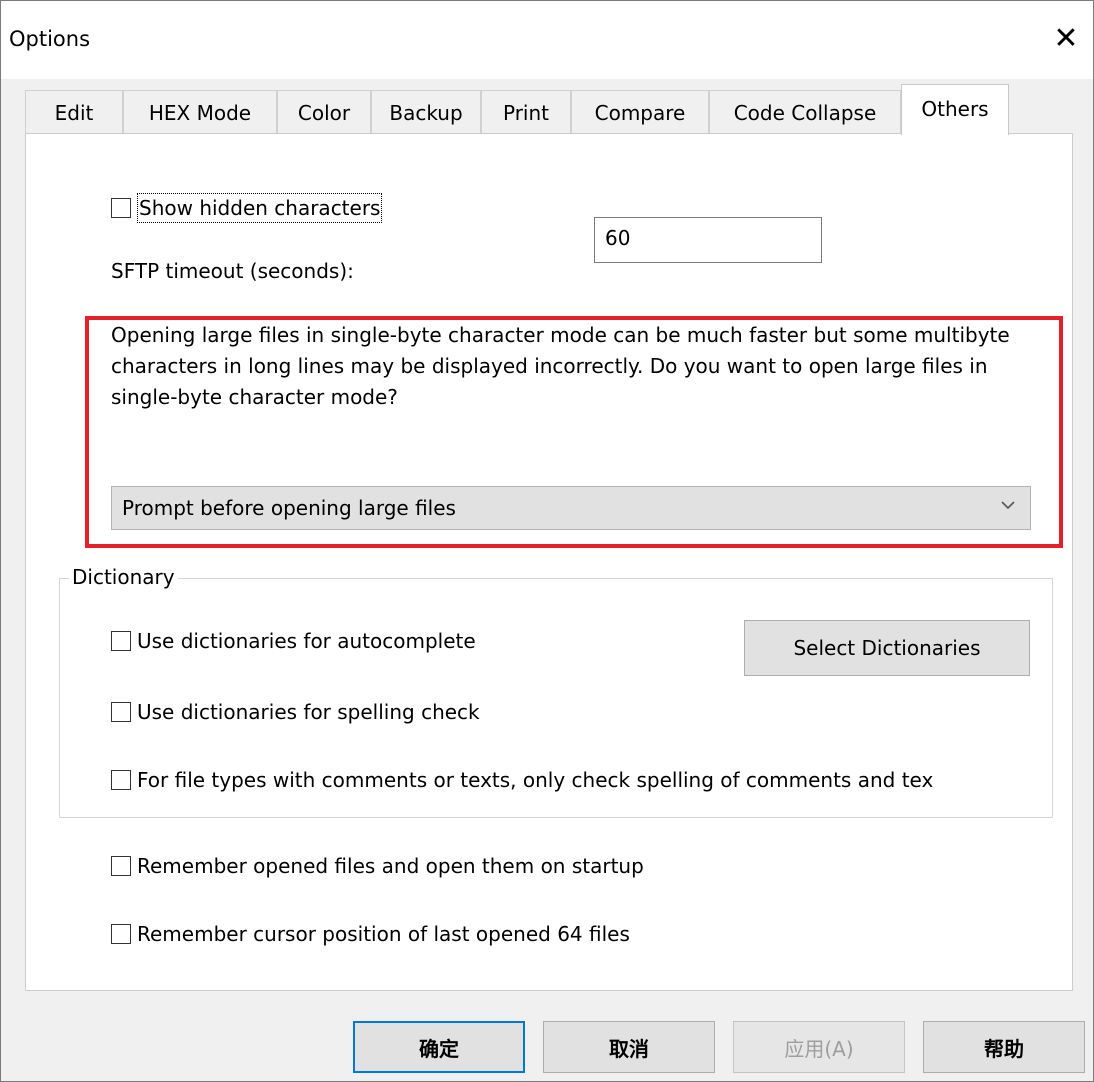 The width and height of the screenshot is (1094, 1082). I want to click on ok-button: 确定, so click(439, 1047).